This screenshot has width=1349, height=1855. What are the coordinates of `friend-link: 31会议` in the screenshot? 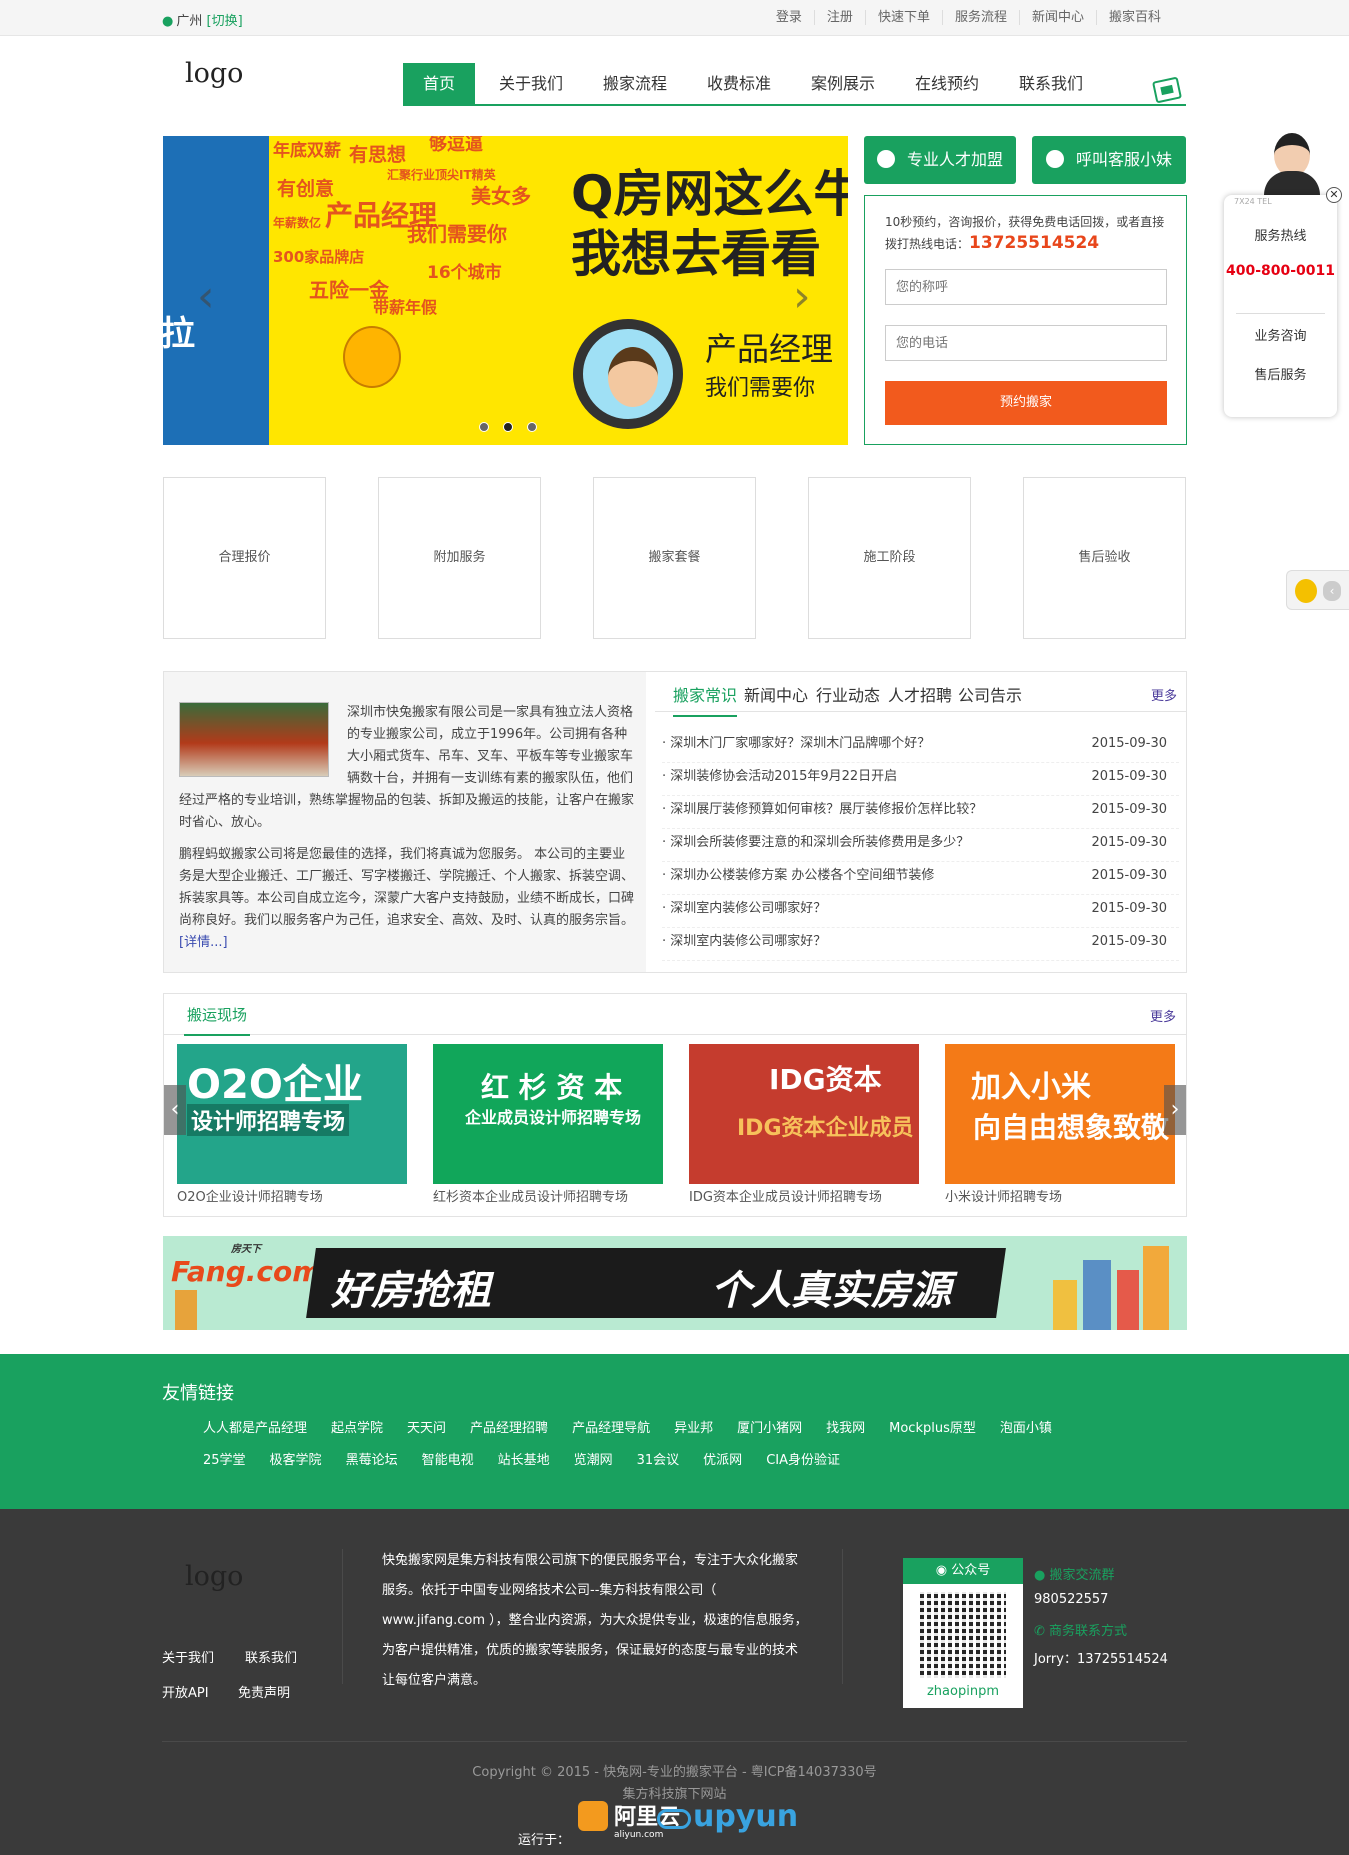 It's located at (658, 1458).